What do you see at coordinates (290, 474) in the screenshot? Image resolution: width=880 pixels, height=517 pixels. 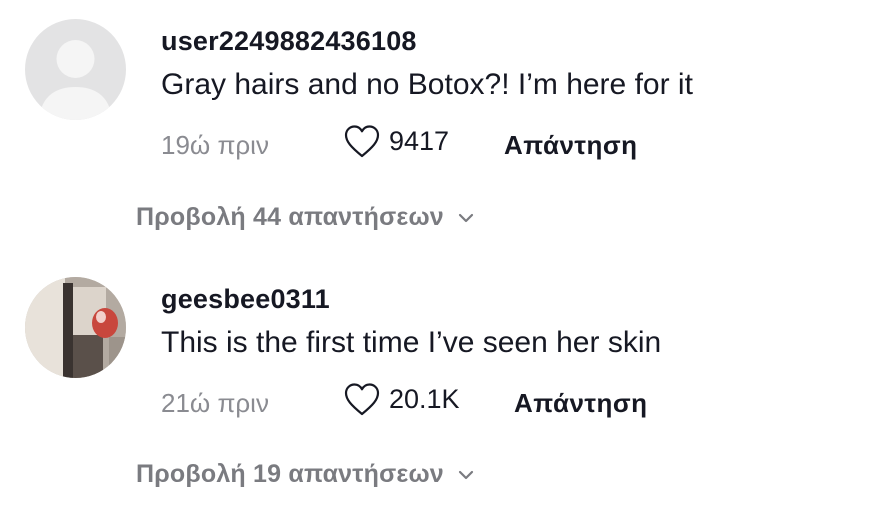 I see `view-replies-label: Προβολή 19 απαντήσεων` at bounding box center [290, 474].